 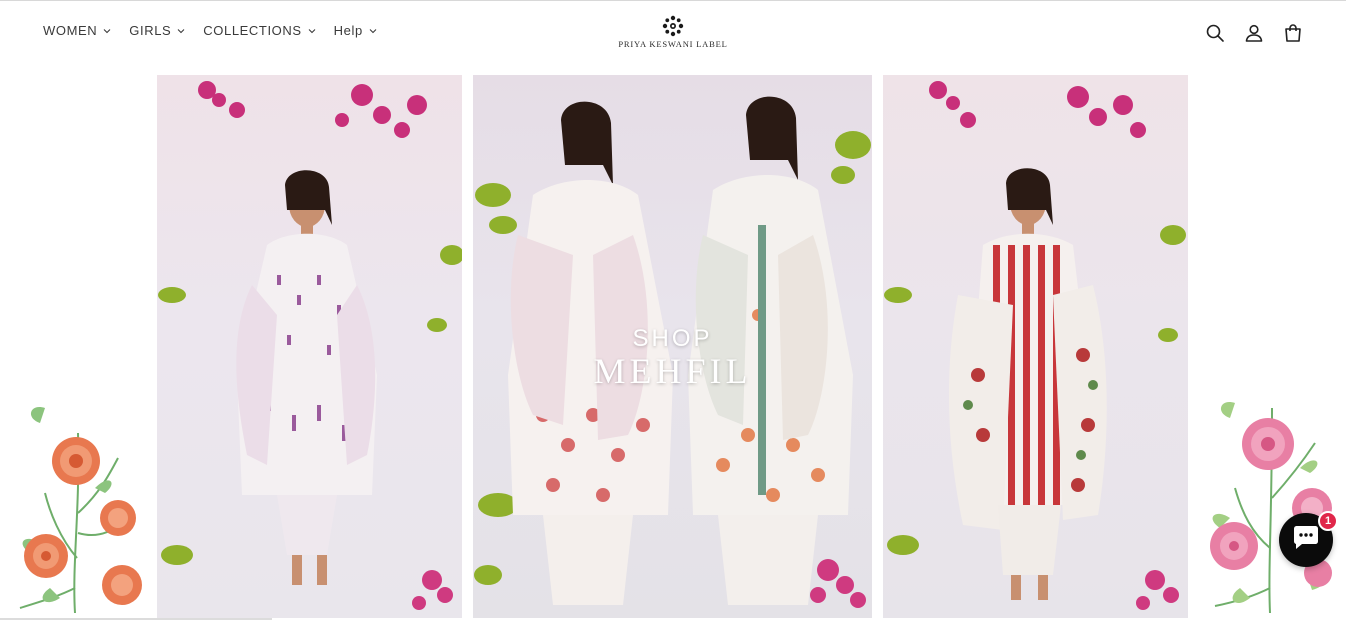 I want to click on brand-logo: PRIYA KESWANI LABEL, so click(x=673, y=32).